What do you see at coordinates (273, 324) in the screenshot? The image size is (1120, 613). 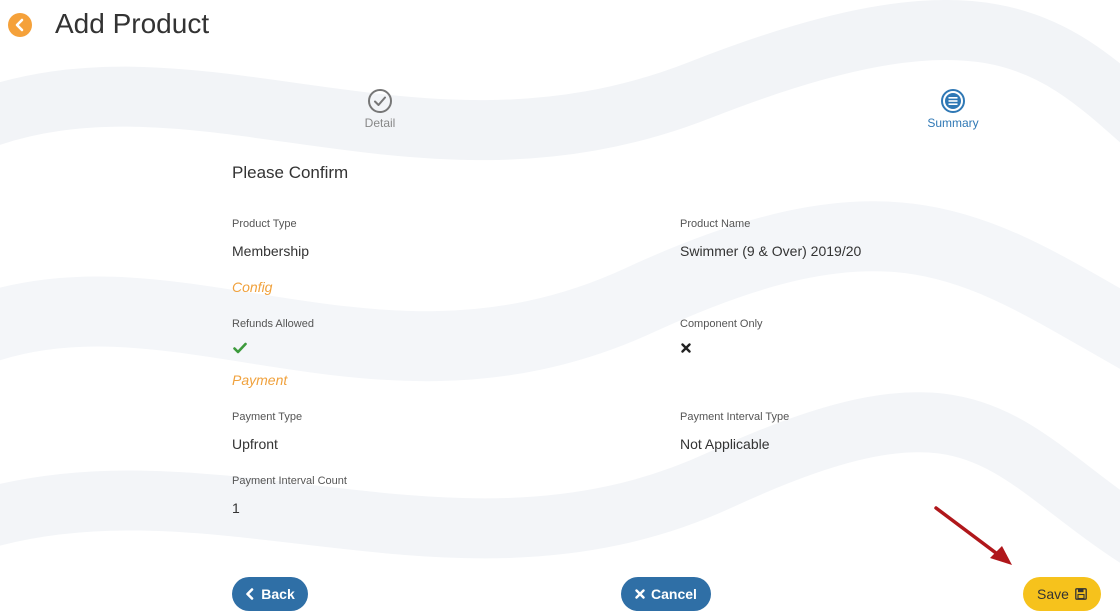 I see `refunds-allowed-label: Refunds Allowed` at bounding box center [273, 324].